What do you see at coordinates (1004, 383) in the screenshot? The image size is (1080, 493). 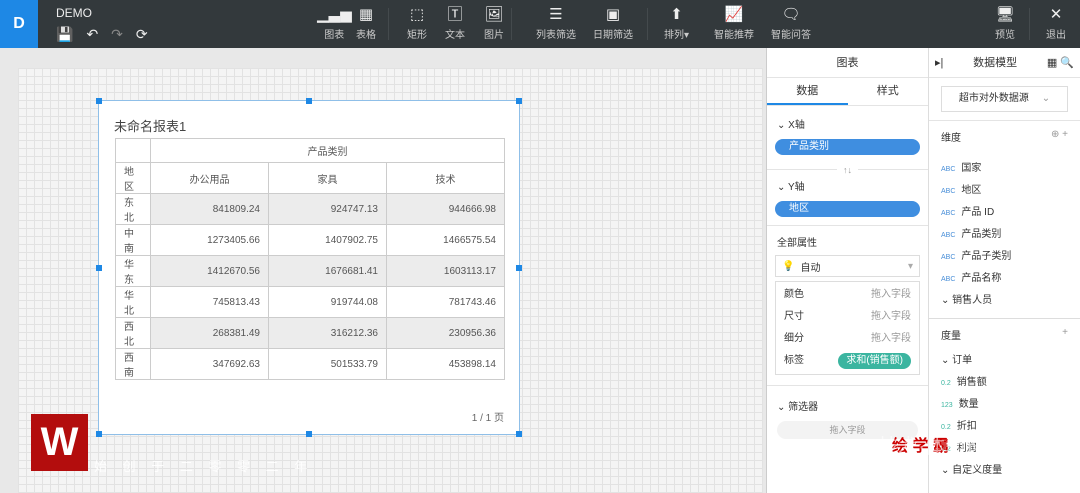 I see `measure-field: 0.2 销售额` at bounding box center [1004, 383].